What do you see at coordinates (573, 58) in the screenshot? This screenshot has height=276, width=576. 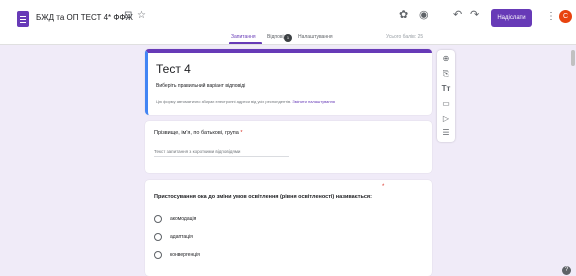 I see `scrollbar-thumb` at bounding box center [573, 58].